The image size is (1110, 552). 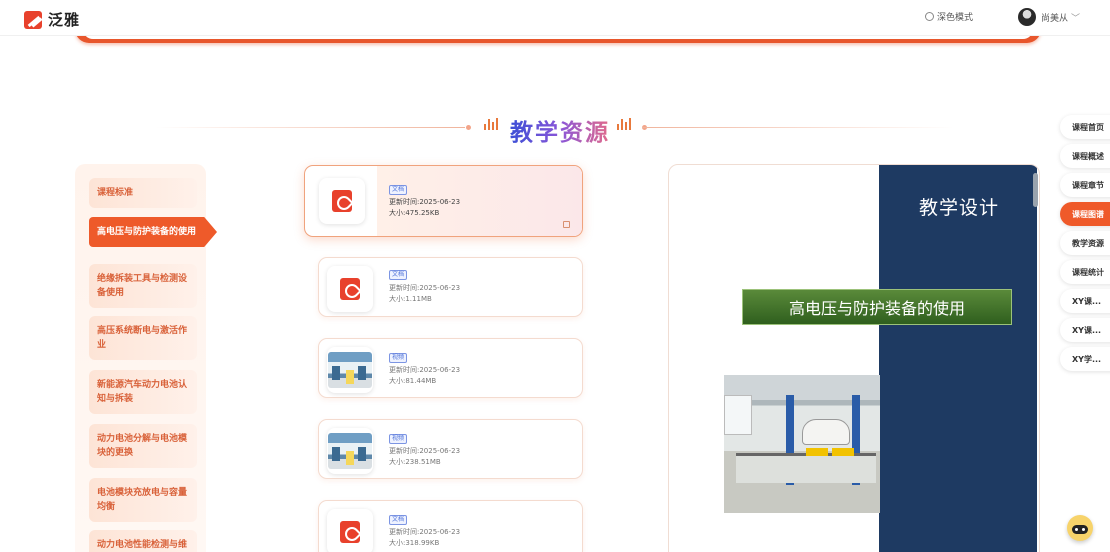 What do you see at coordinates (1055, 18) in the screenshot?
I see `user-name: 尚美从` at bounding box center [1055, 18].